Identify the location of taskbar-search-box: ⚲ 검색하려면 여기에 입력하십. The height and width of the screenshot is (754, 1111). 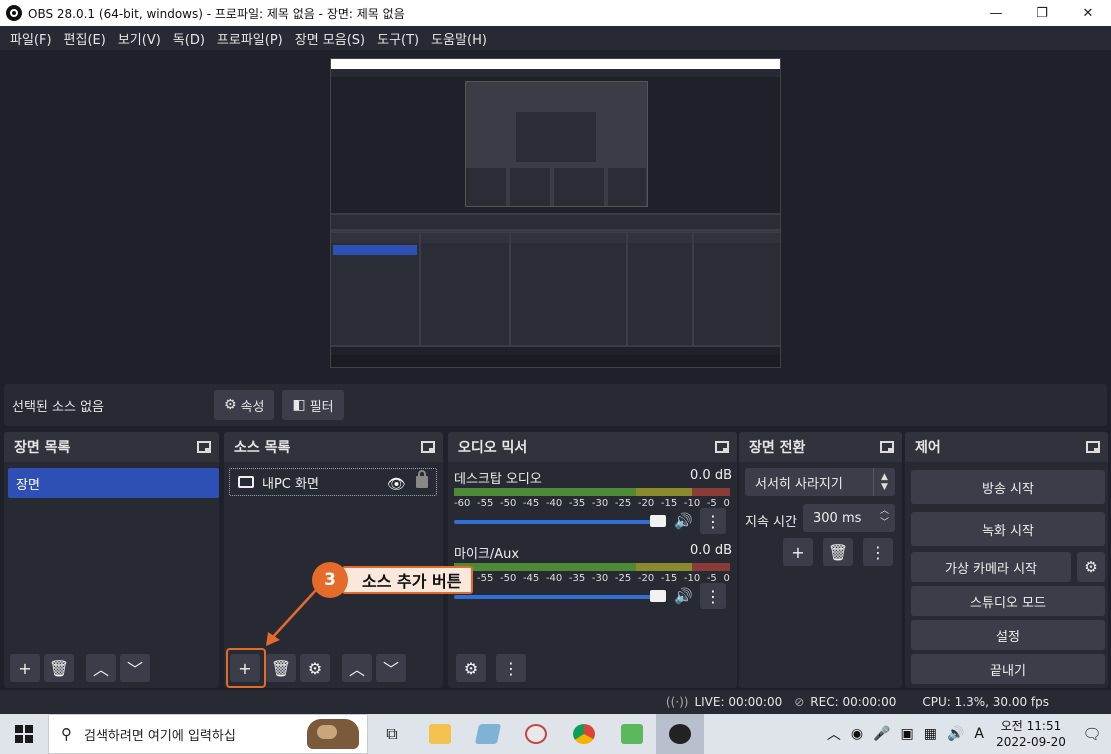
(208, 734).